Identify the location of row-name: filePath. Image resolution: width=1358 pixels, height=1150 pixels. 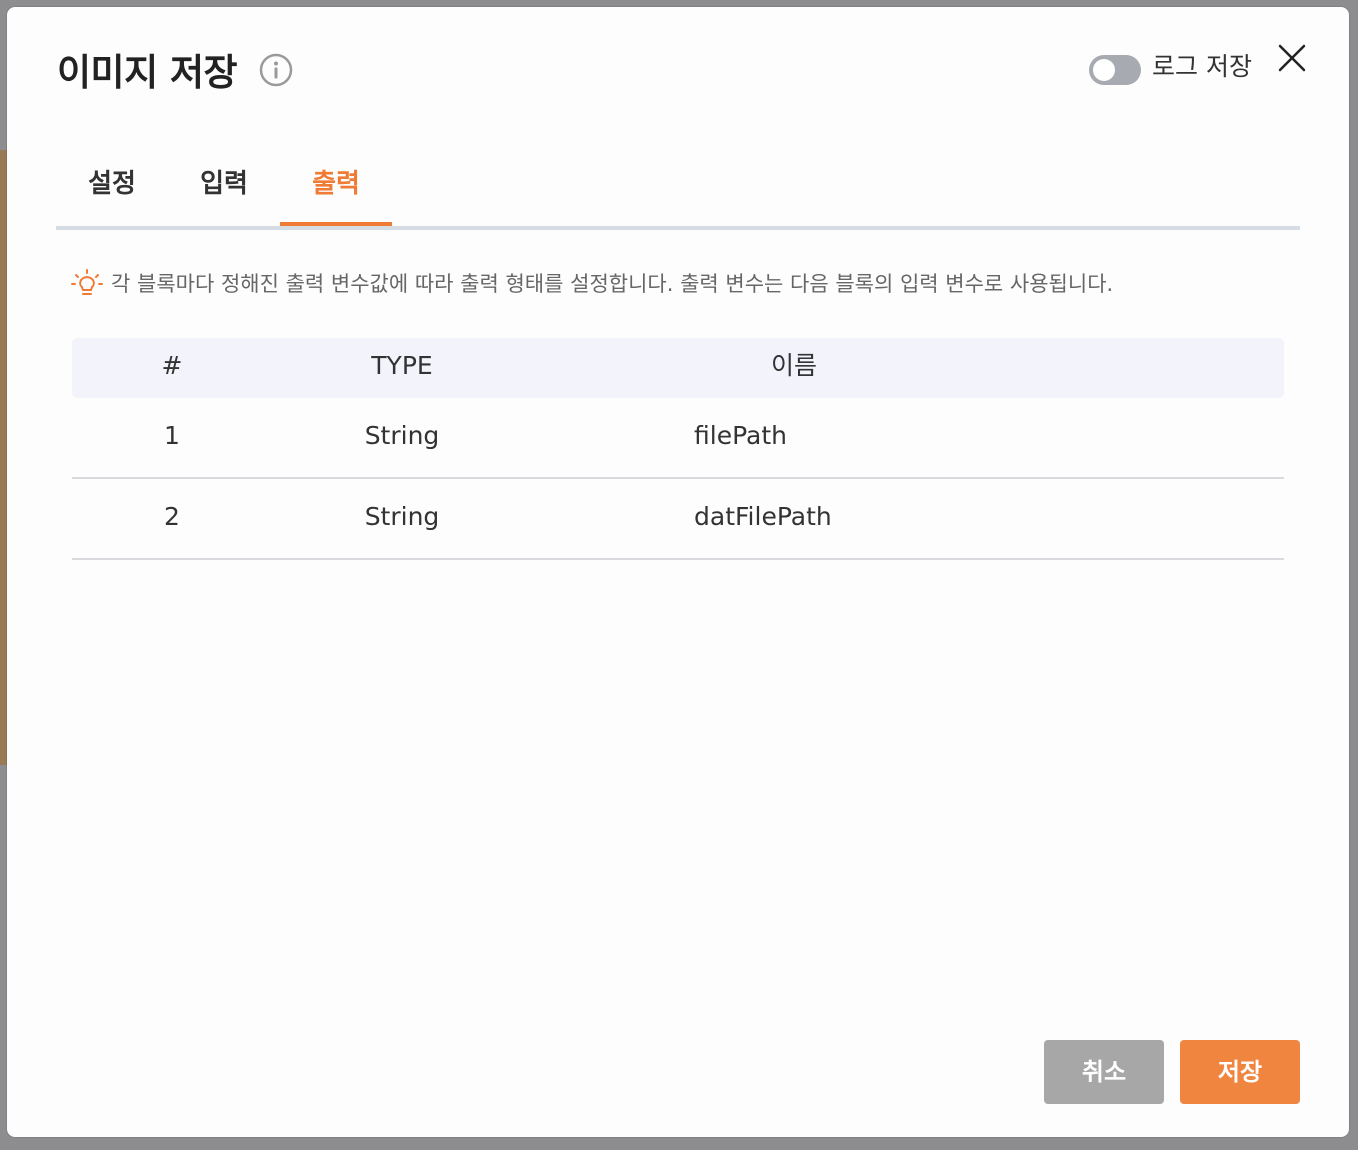
(740, 435).